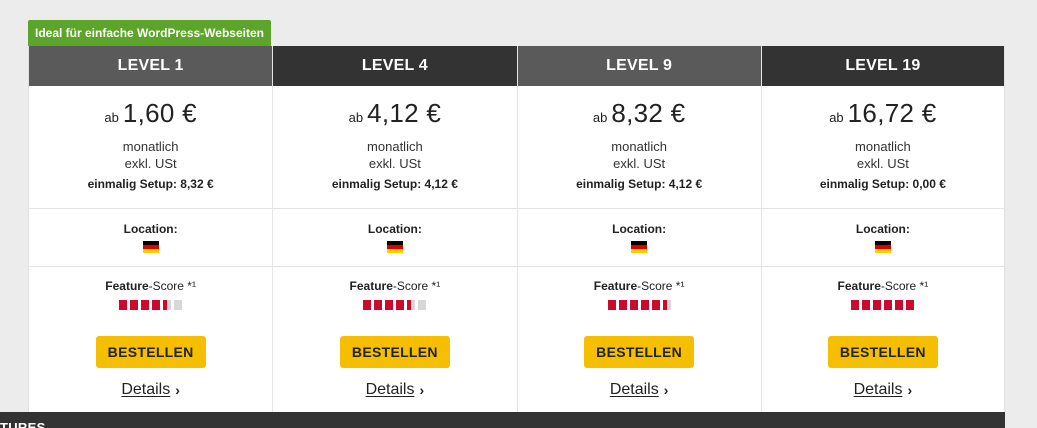 The height and width of the screenshot is (428, 1037). I want to click on plan-header: LEVEL 1, so click(151, 66).